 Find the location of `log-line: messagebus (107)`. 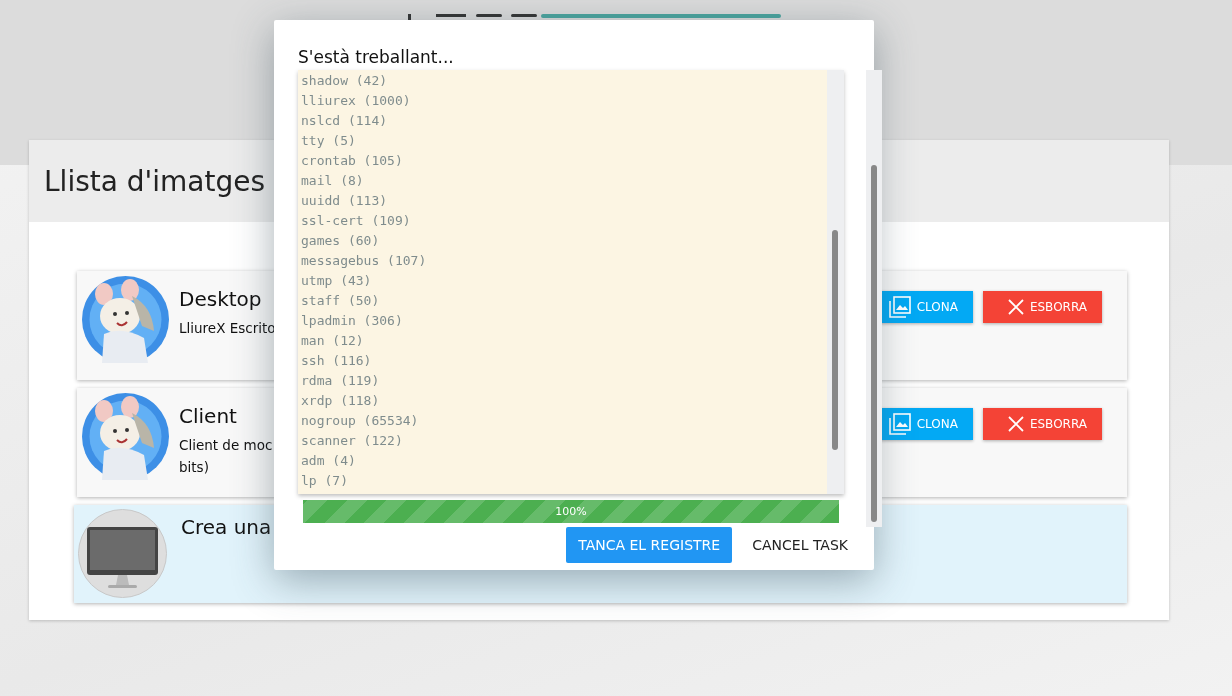

log-line: messagebus (107) is located at coordinates (364, 261).